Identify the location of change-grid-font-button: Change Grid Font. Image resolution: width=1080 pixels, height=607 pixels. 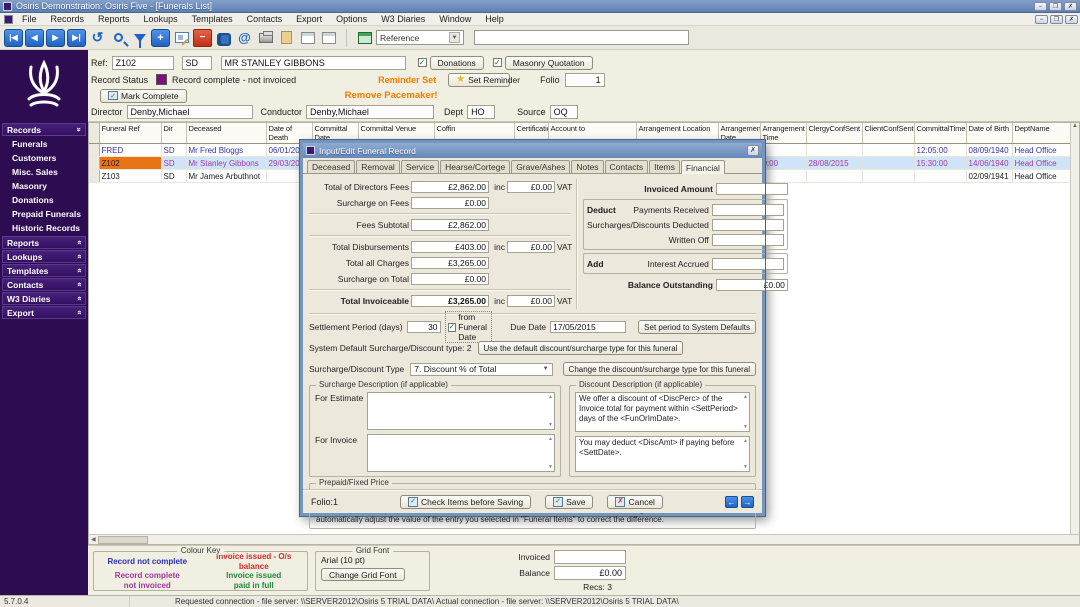
(363, 574).